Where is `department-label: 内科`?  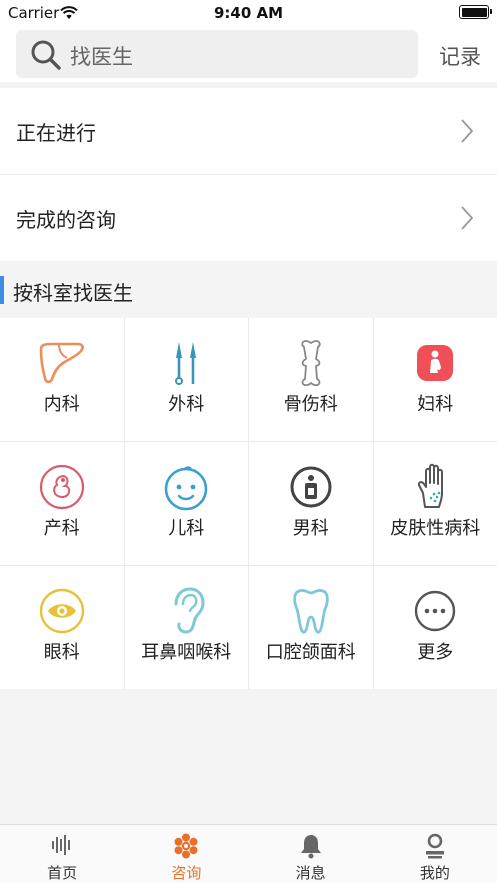
department-label: 内科 is located at coordinates (61, 404).